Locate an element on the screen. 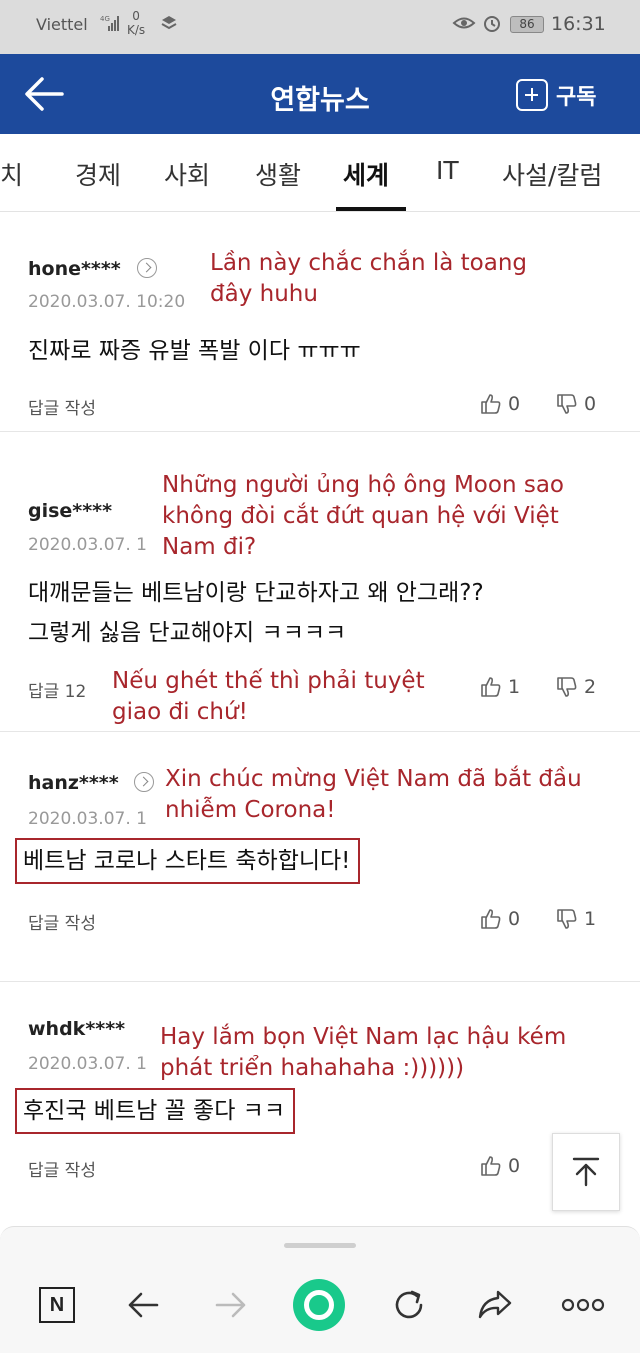 Image resolution: width=640 pixels, height=1353 pixels. comment-text: 후진국 베트남 꼴 좋다 ㅋㅋ is located at coordinates (155, 1111).